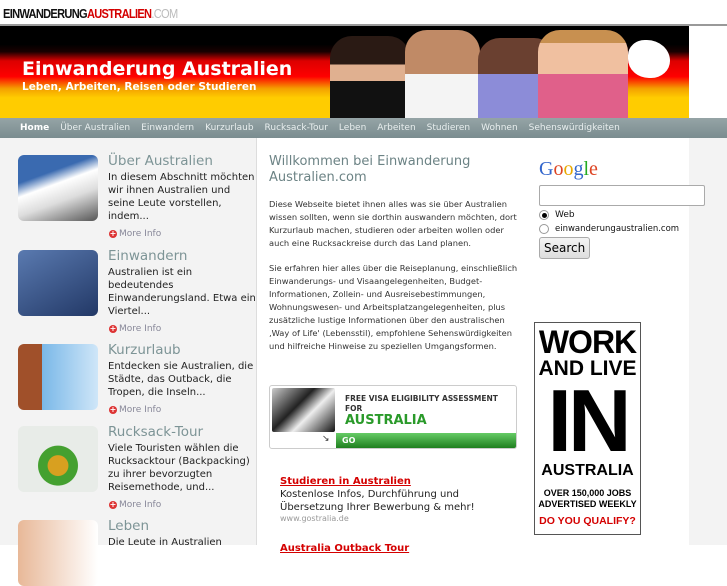 The height and width of the screenshot is (586, 727). What do you see at coordinates (167, 128) in the screenshot?
I see `nav-einwandern: Einwandern` at bounding box center [167, 128].